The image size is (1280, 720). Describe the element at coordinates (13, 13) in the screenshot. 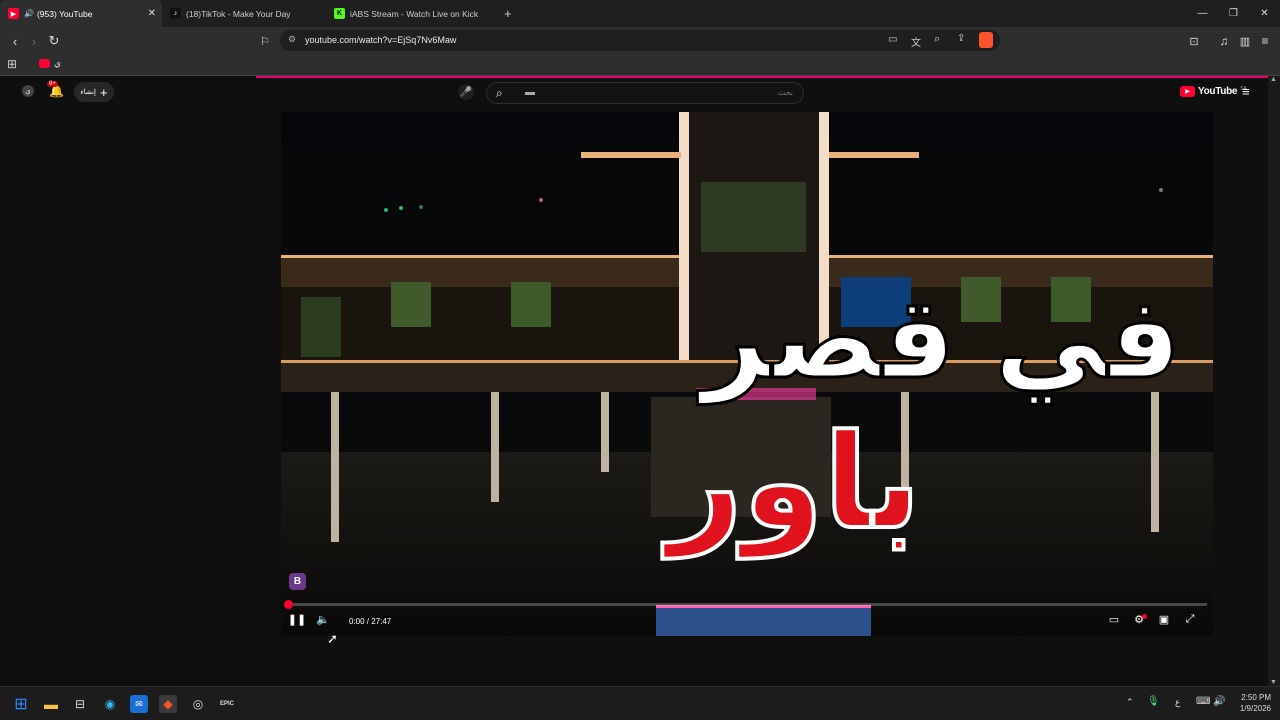

I see `youtube-favicon-icon: ▶` at that location.